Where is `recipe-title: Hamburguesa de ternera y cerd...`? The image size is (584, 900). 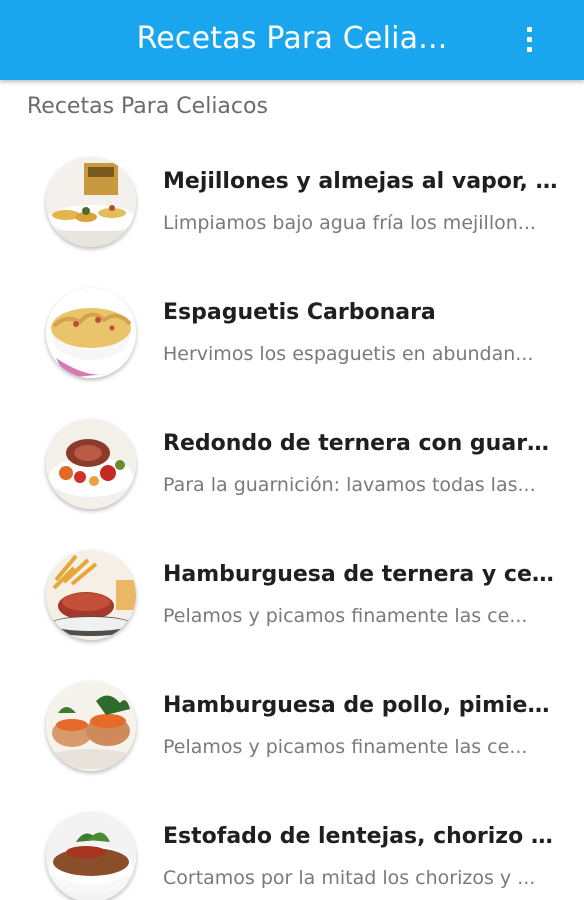 recipe-title: Hamburguesa de ternera y cerd... is located at coordinates (361, 574).